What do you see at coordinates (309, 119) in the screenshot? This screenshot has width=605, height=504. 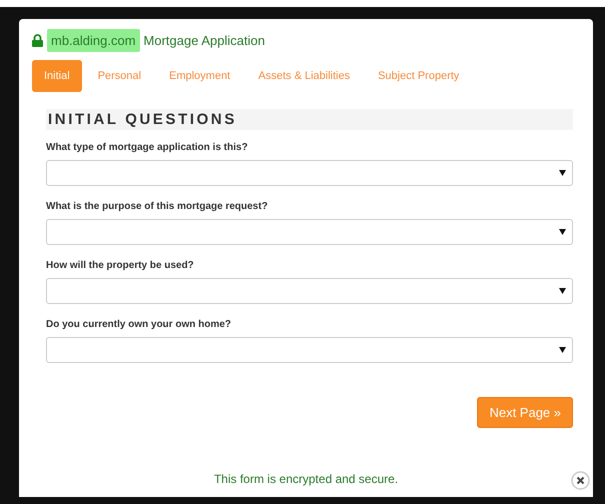 I see `section-heading: INITIAL QUESTIONS` at bounding box center [309, 119].